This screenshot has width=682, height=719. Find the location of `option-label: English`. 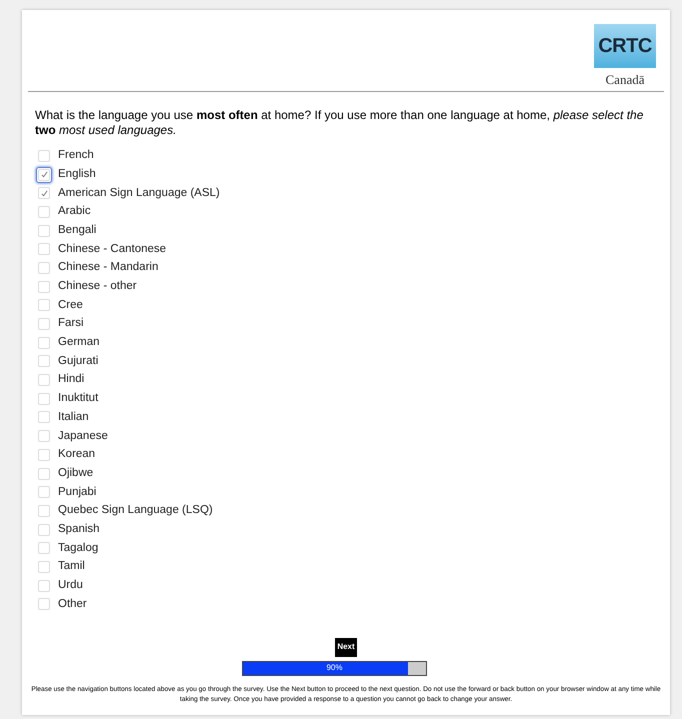

option-label: English is located at coordinates (77, 175).